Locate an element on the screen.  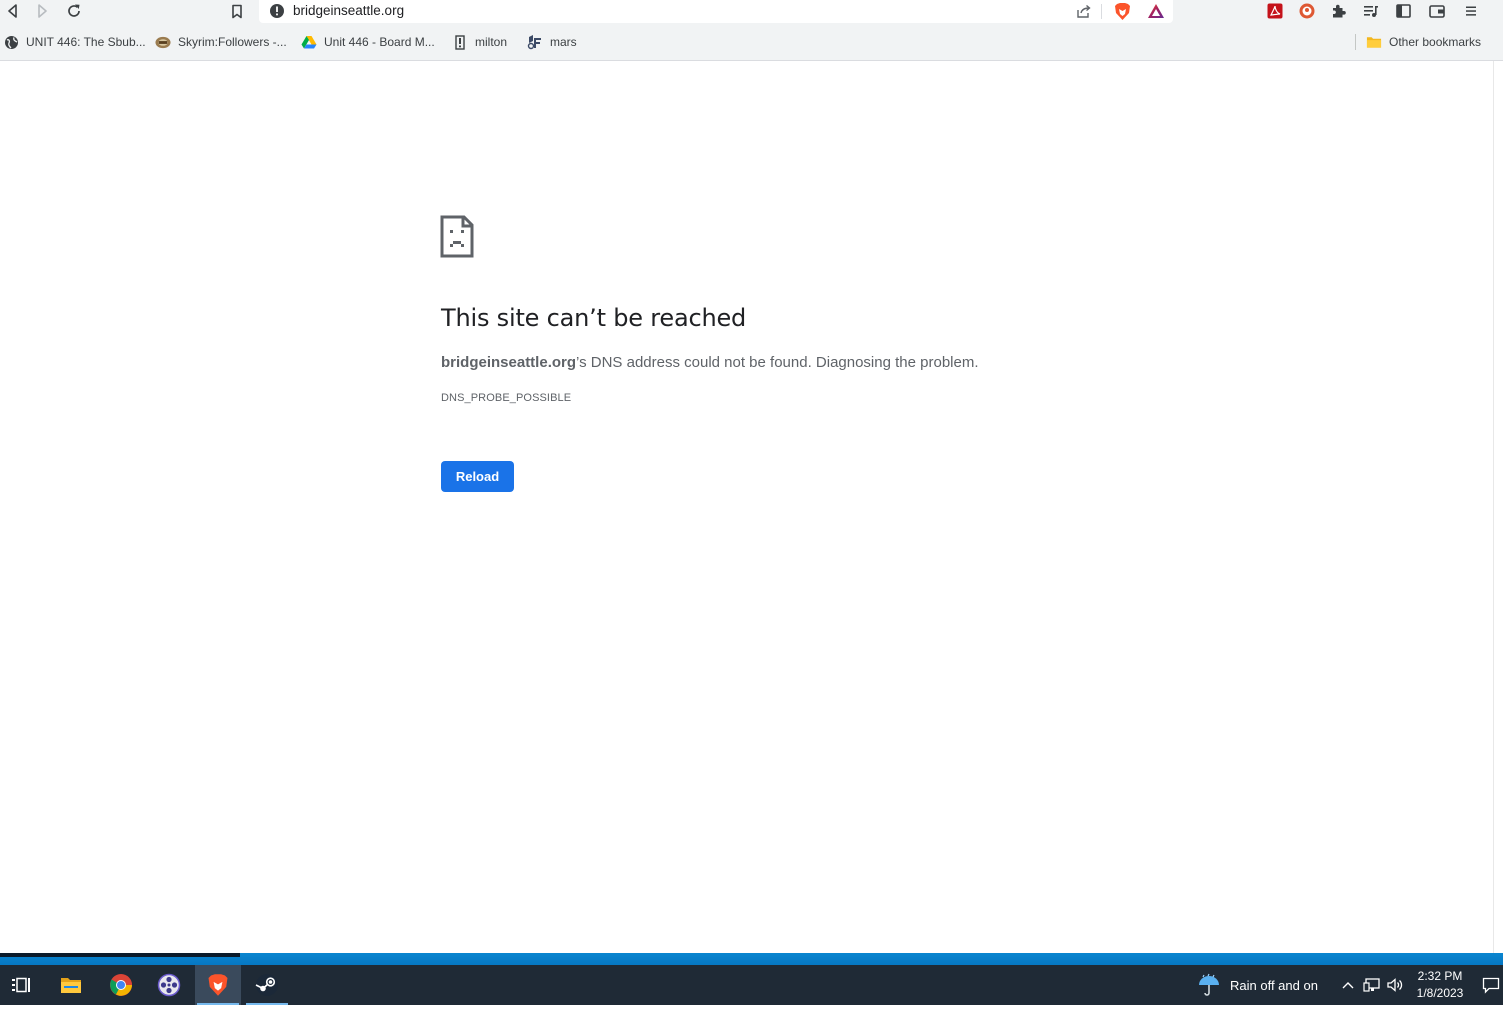
back-button is located at coordinates (13, 11).